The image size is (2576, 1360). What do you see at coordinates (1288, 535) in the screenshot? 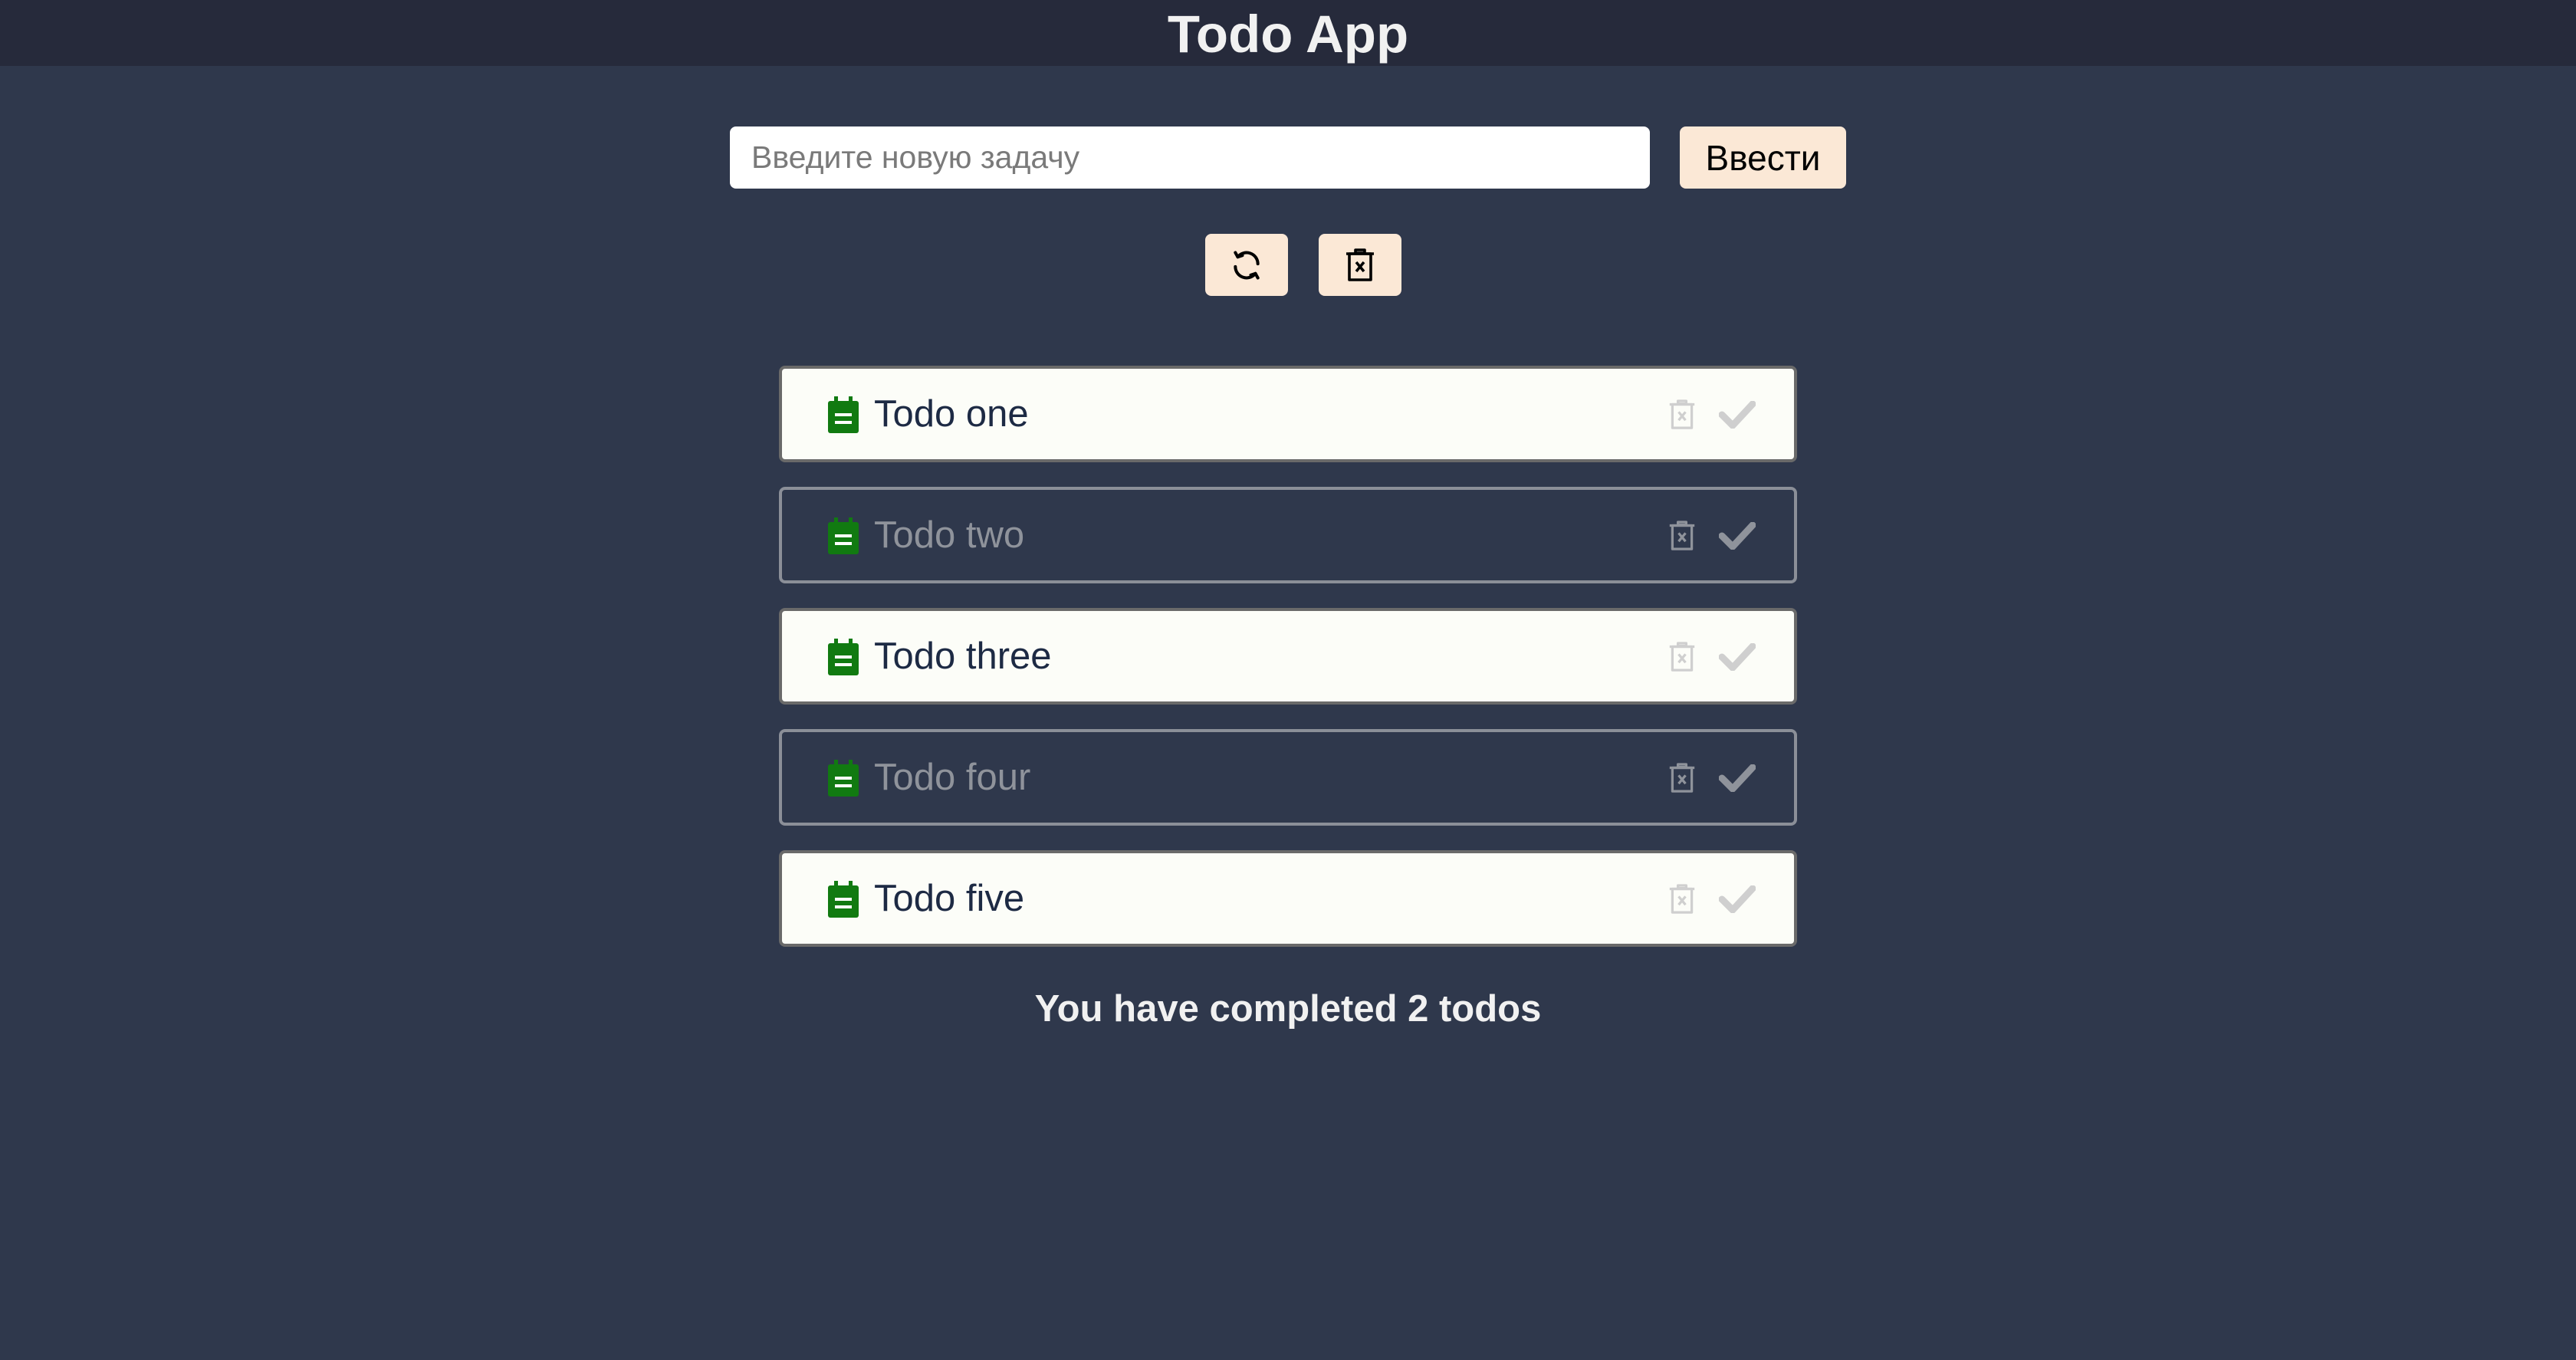
I see `todo-item: Todo two` at bounding box center [1288, 535].